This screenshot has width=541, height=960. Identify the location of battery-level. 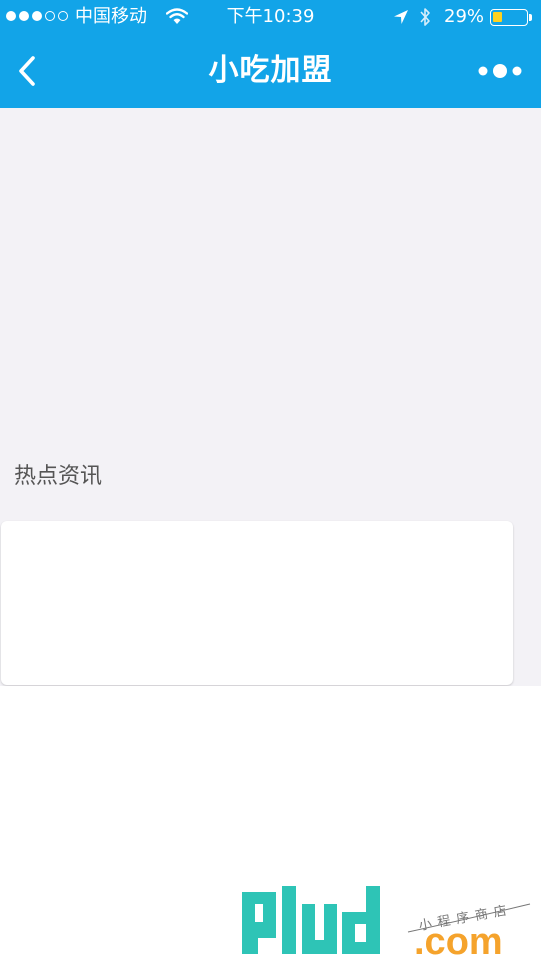
(497, 17).